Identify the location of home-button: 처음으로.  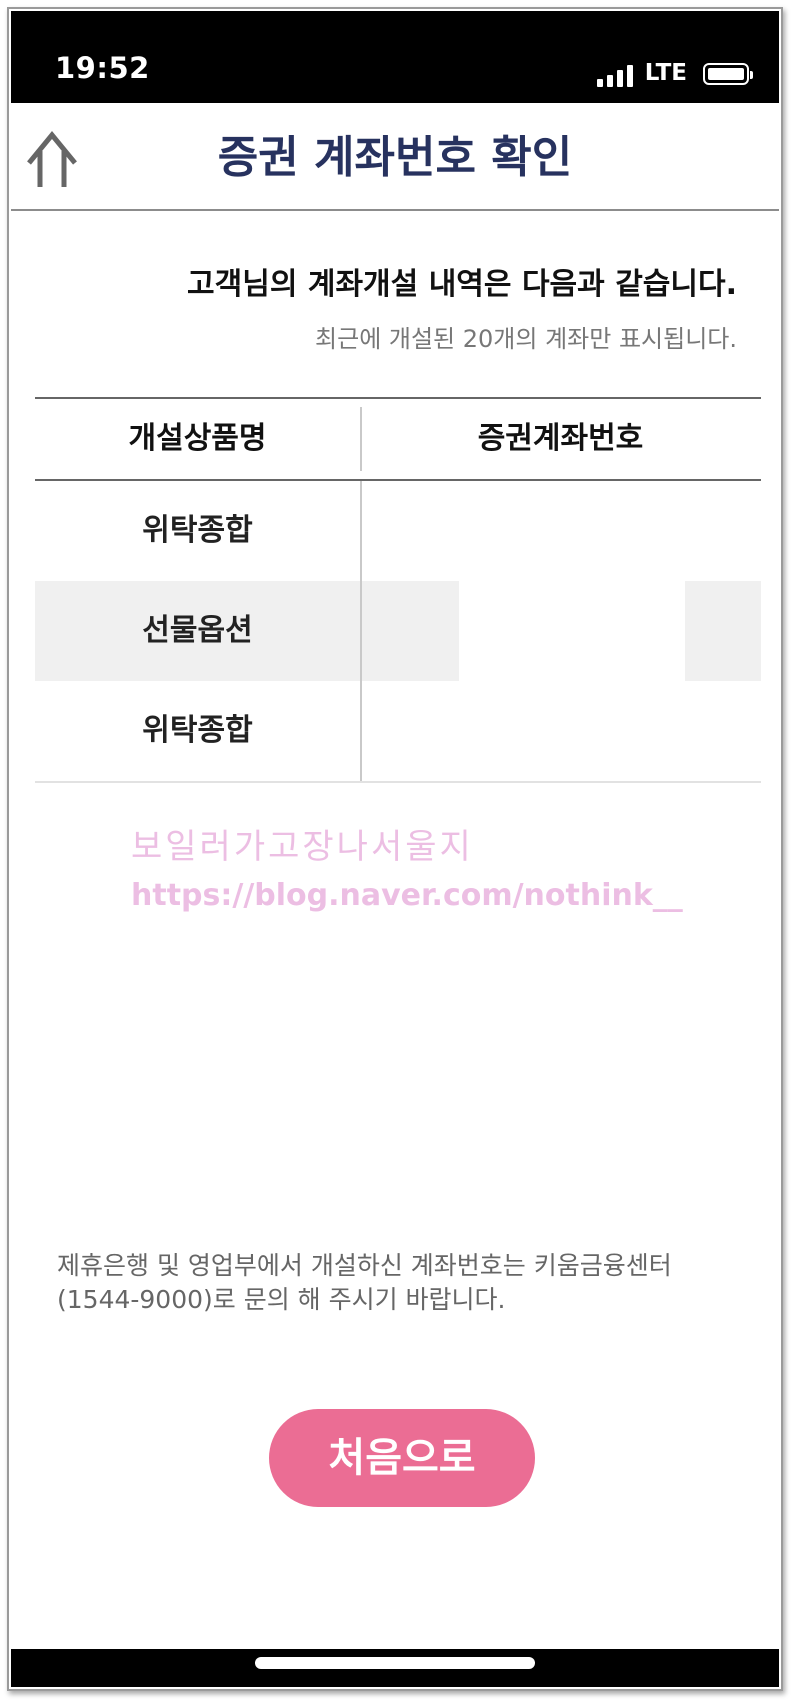
(402, 1458).